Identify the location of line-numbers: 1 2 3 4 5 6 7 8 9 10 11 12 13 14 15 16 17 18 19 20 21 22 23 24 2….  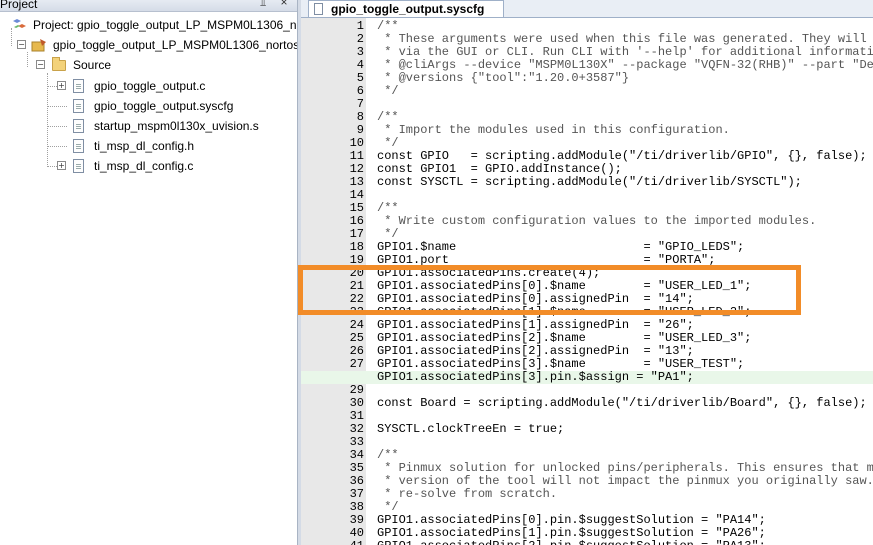
(332, 282).